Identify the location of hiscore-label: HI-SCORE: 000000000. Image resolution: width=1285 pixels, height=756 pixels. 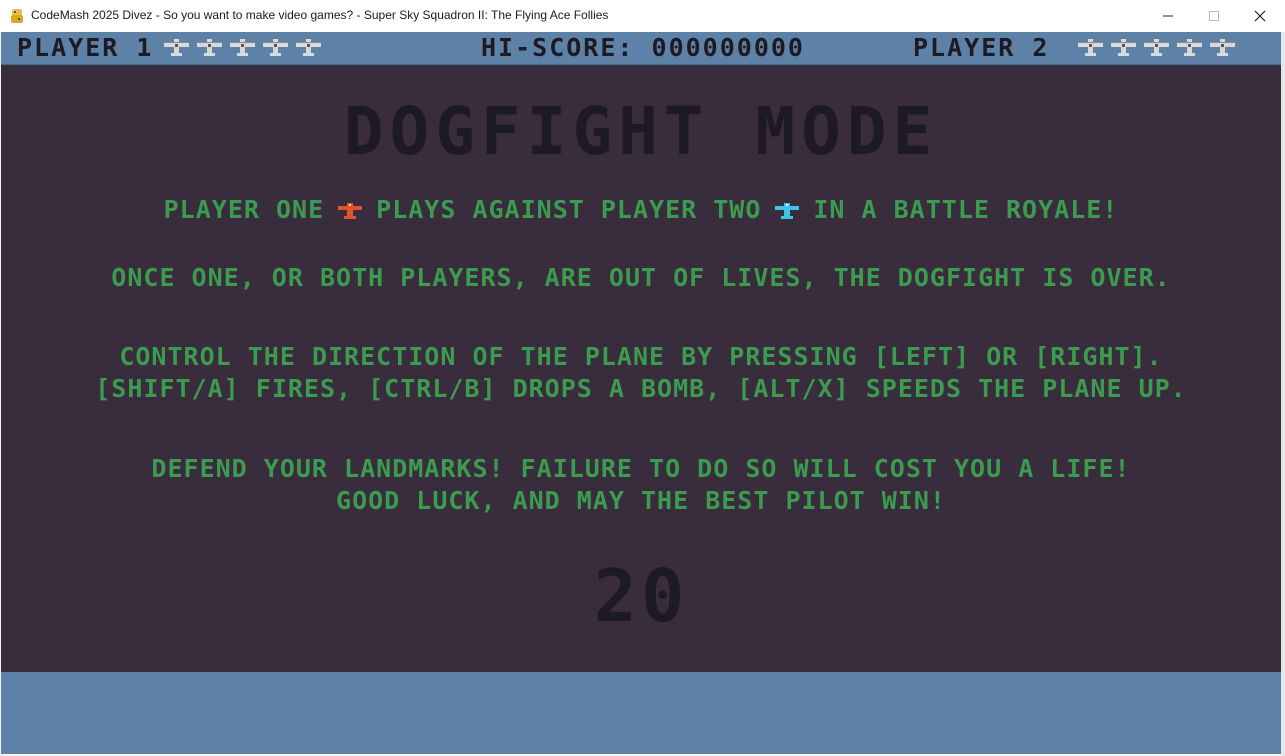
(643, 47).